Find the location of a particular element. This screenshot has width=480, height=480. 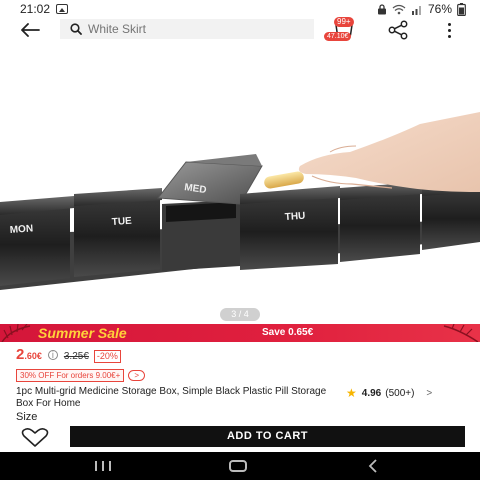

back-arrow-icon is located at coordinates (30, 30).